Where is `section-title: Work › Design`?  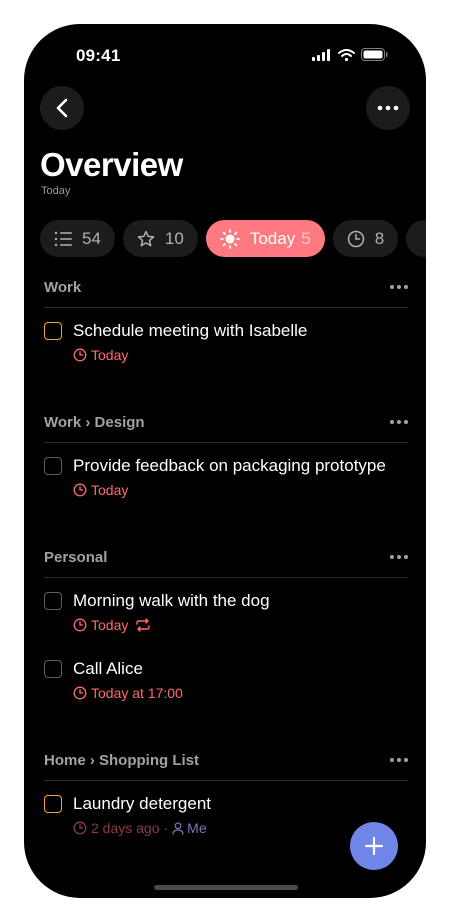
section-title: Work › Design is located at coordinates (94, 422).